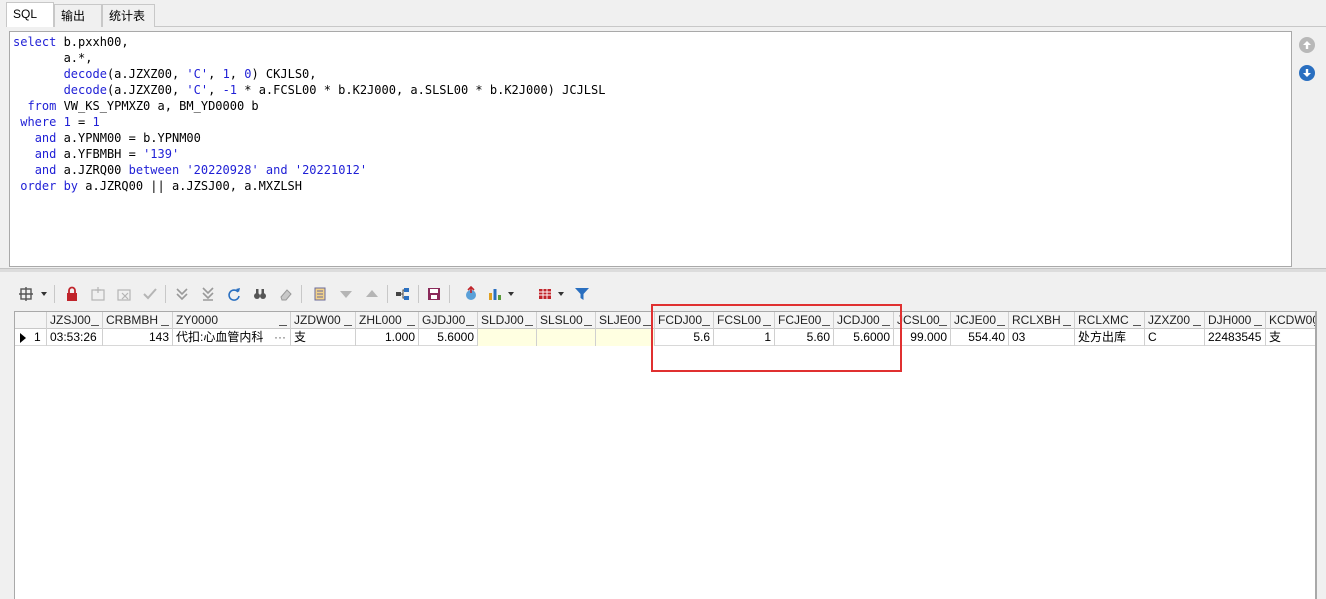  I want to click on query-plan-button, so click(403, 294).